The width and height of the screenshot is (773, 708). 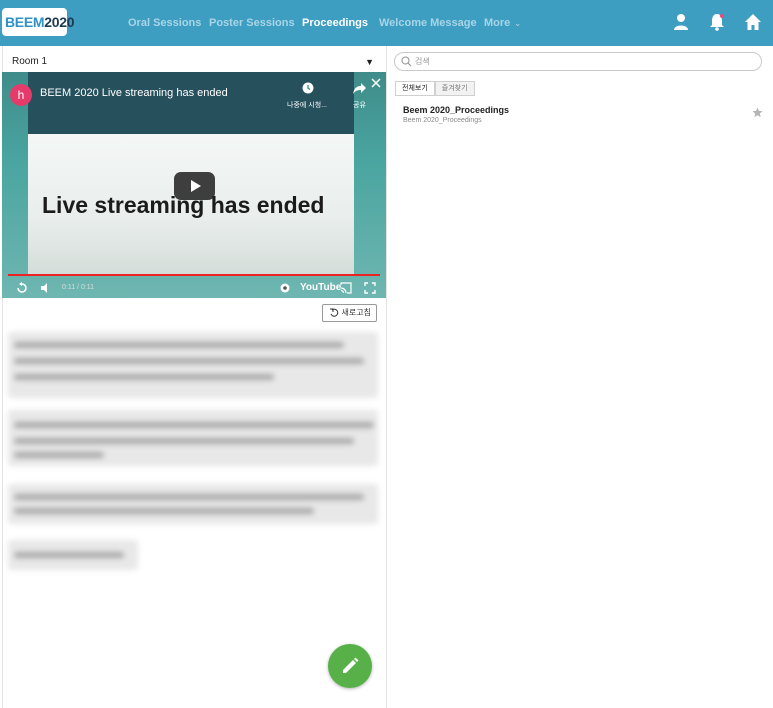 I want to click on room-select-value: Room 1, so click(x=30, y=61).